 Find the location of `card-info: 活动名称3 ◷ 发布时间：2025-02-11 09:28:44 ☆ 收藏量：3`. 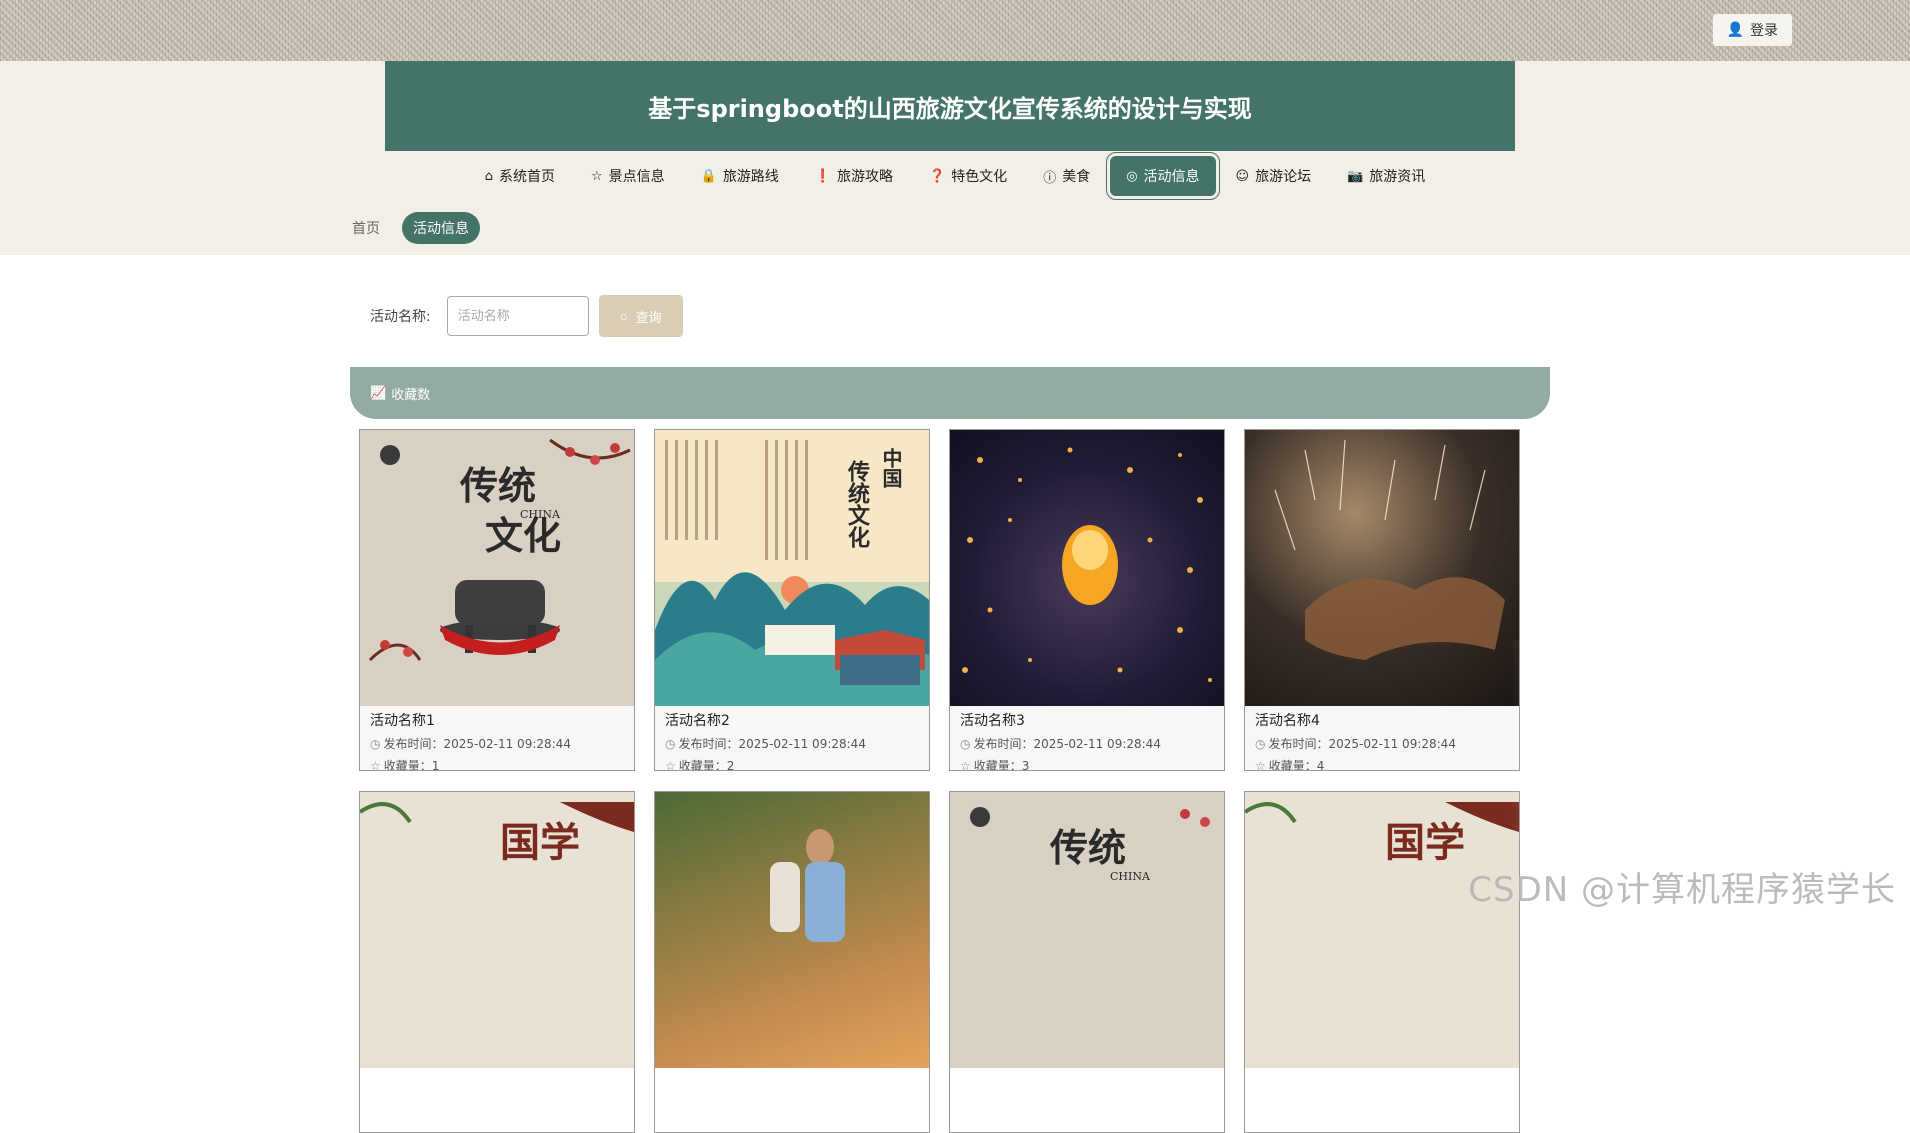

card-info: 活动名称3 ◷ 发布时间：2025-02-11 09:28:44 ☆ 收藏量：3 is located at coordinates (1087, 738).